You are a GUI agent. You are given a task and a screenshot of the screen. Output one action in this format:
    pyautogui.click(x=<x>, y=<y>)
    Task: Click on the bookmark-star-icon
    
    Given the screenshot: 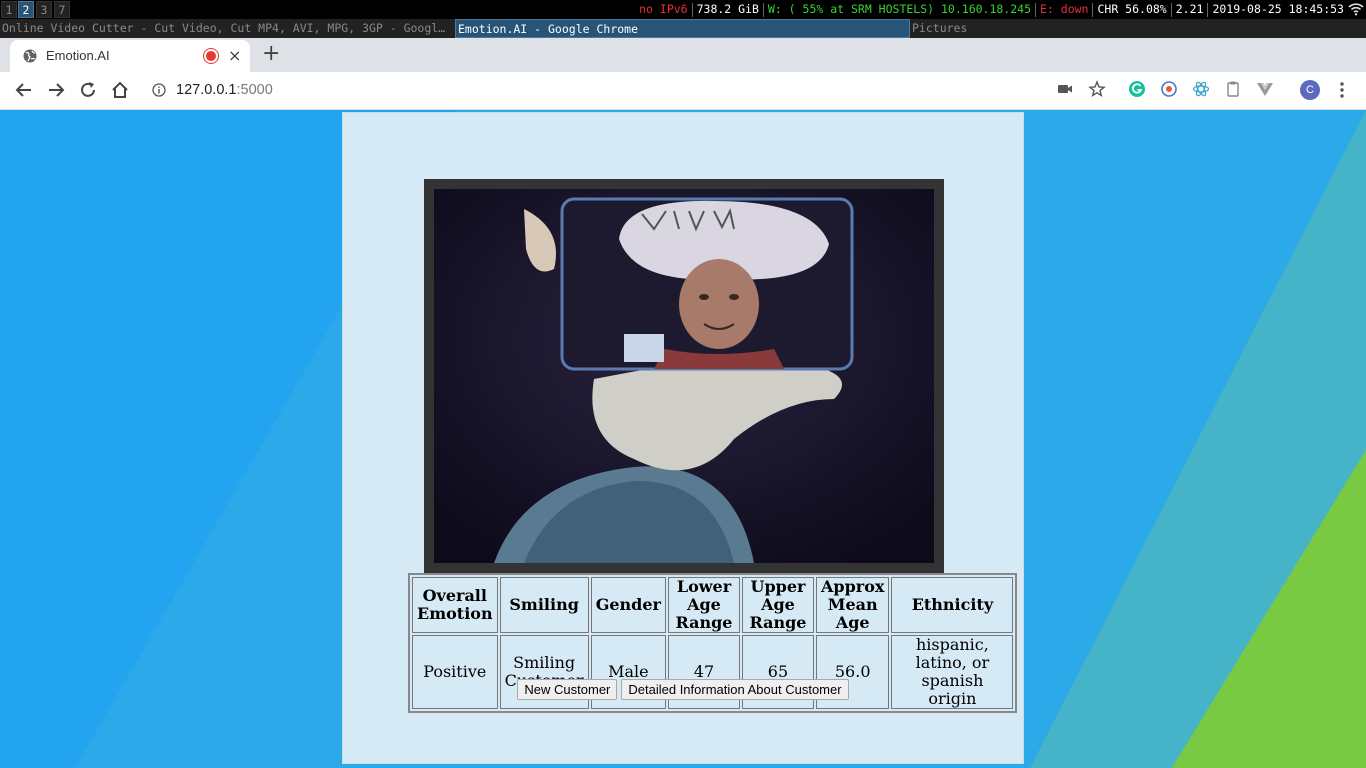 What is the action you would take?
    pyautogui.click(x=1097, y=89)
    